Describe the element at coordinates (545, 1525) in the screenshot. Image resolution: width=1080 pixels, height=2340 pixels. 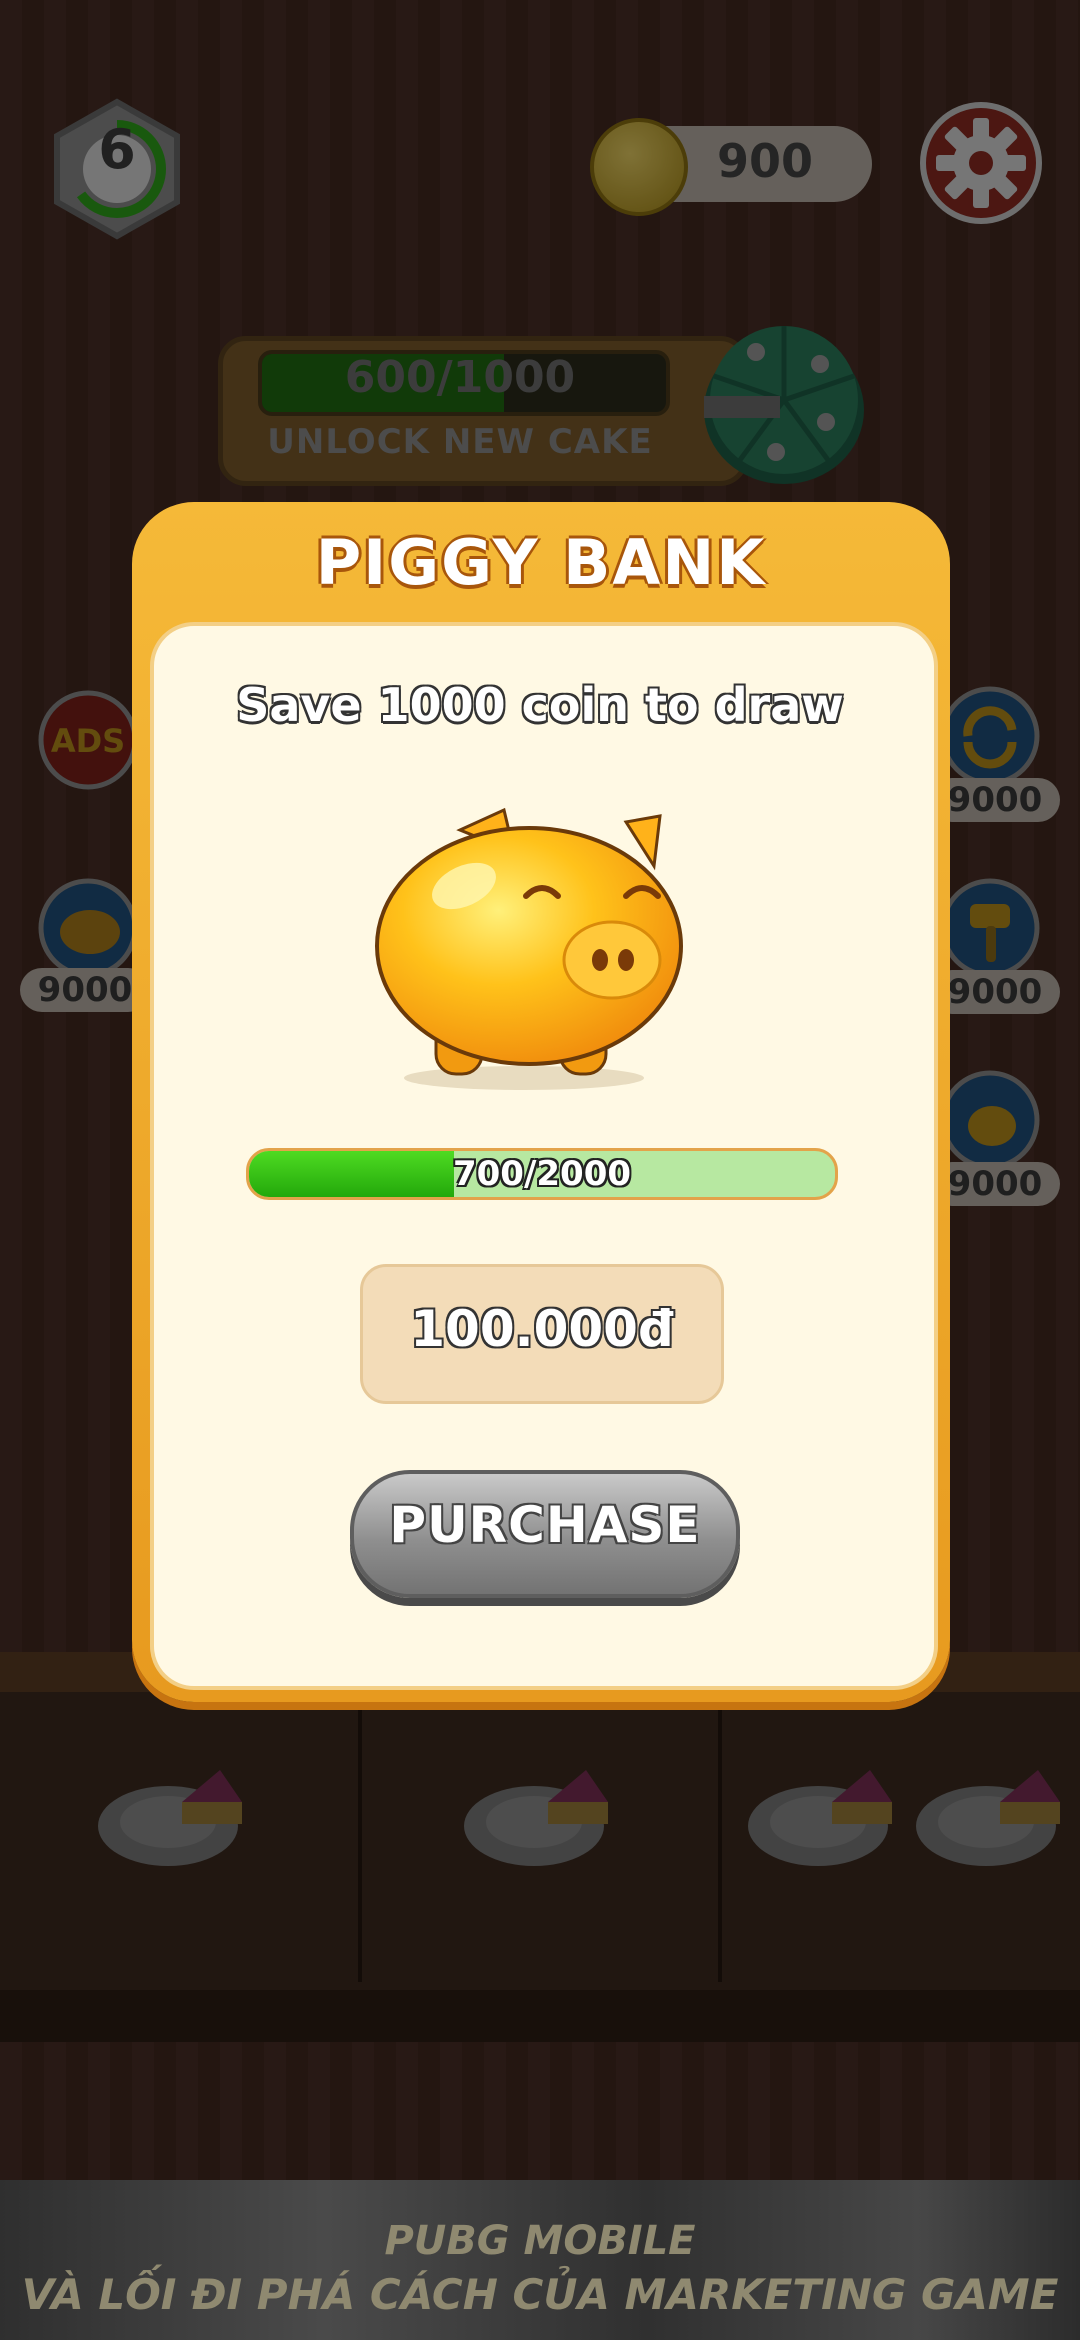
I see `purchase-button-label: PURCHASE` at that location.